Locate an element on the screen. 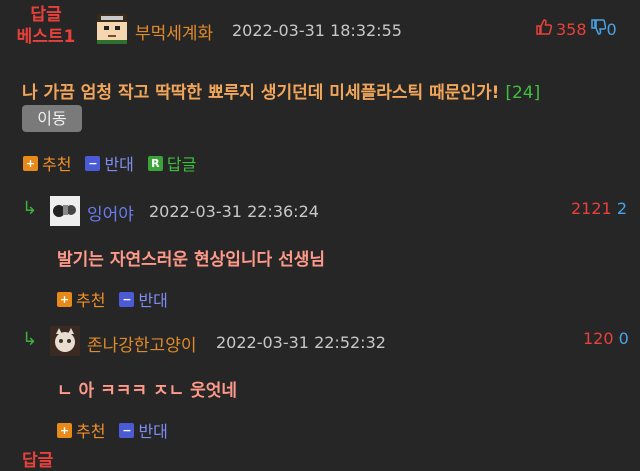 This screenshot has height=471, width=640. comment-score: 120 0 is located at coordinates (606, 338).